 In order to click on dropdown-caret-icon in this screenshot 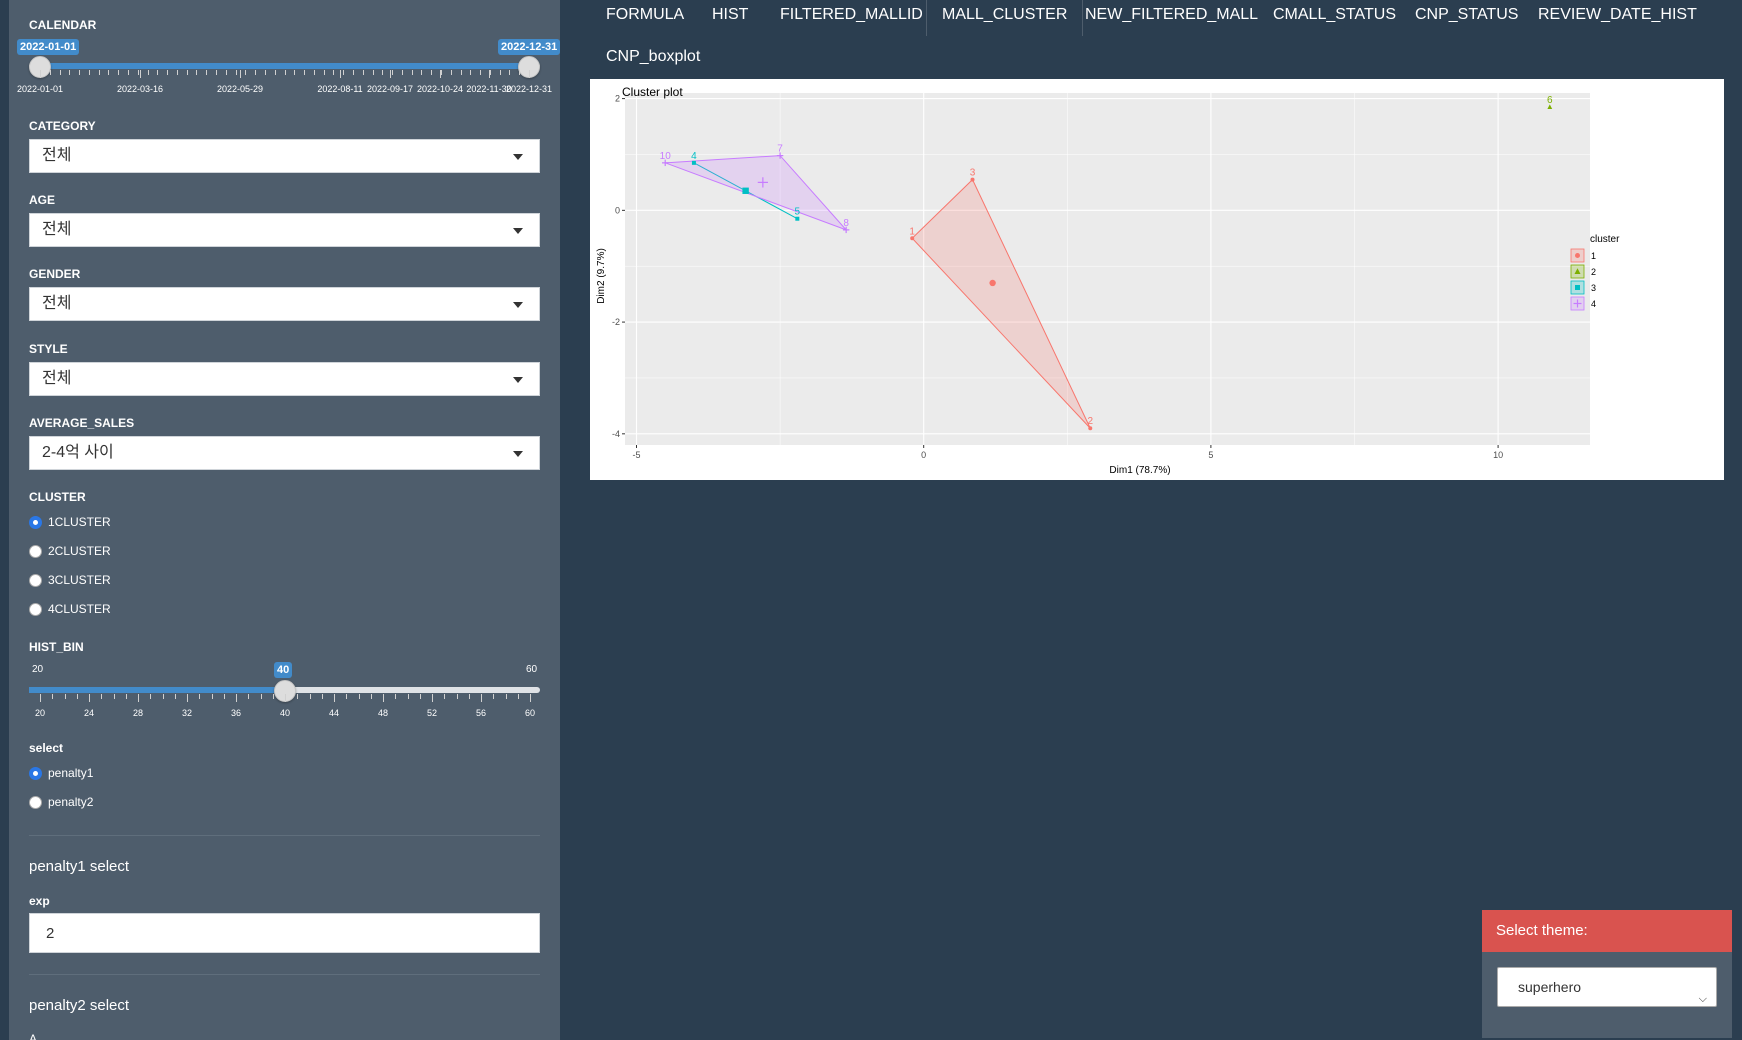, I will do `click(518, 454)`.